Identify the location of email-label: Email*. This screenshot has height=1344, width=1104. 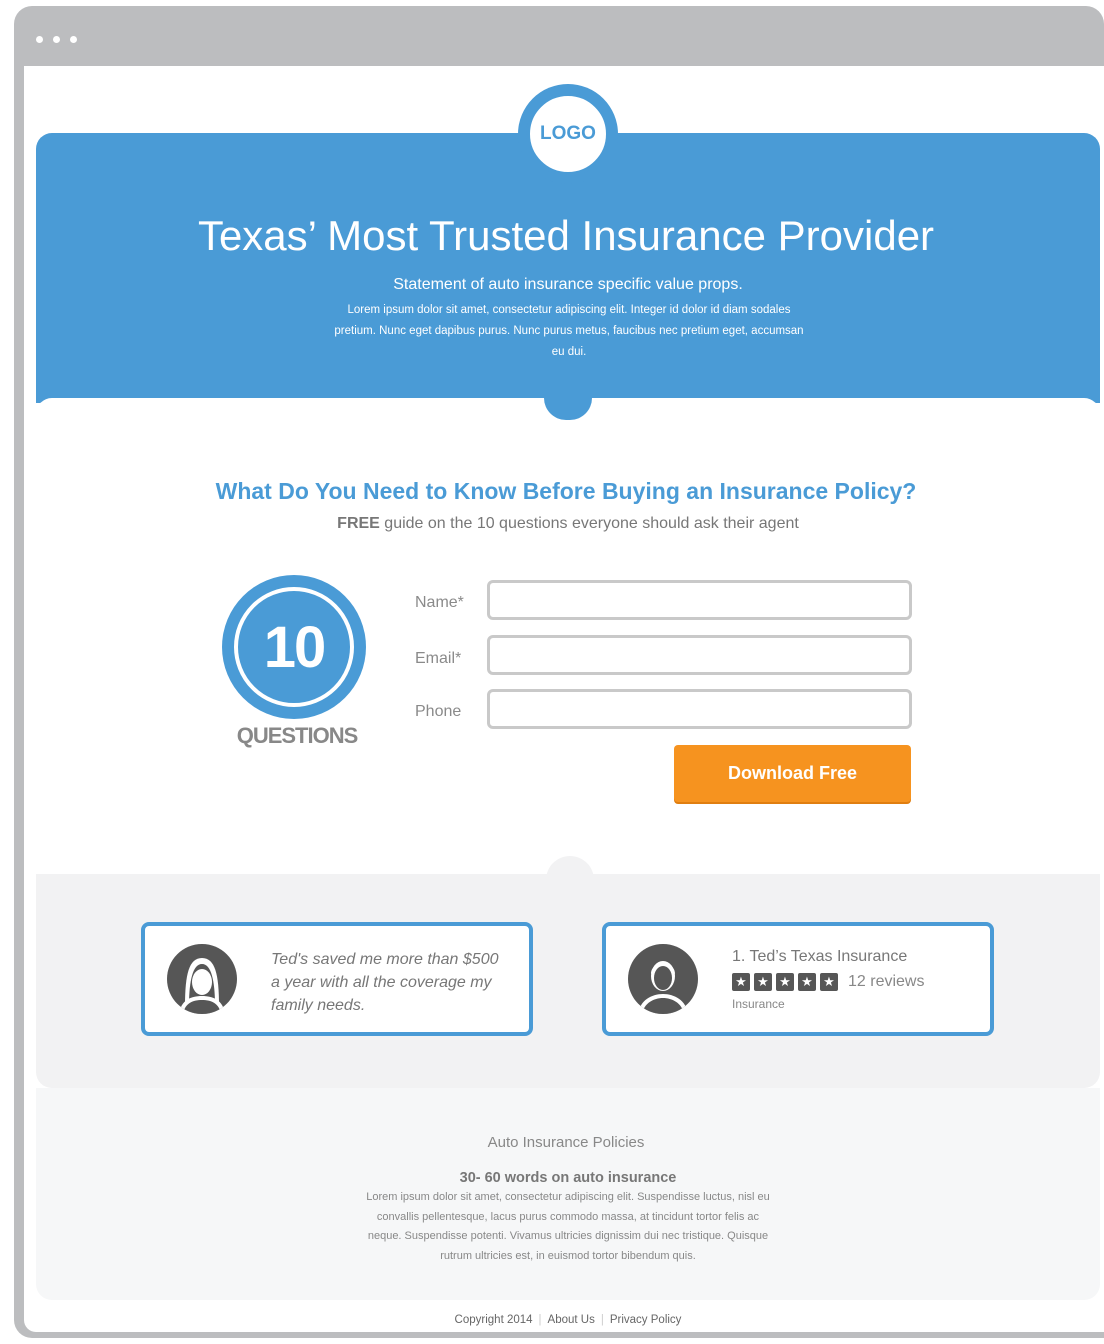
(438, 658).